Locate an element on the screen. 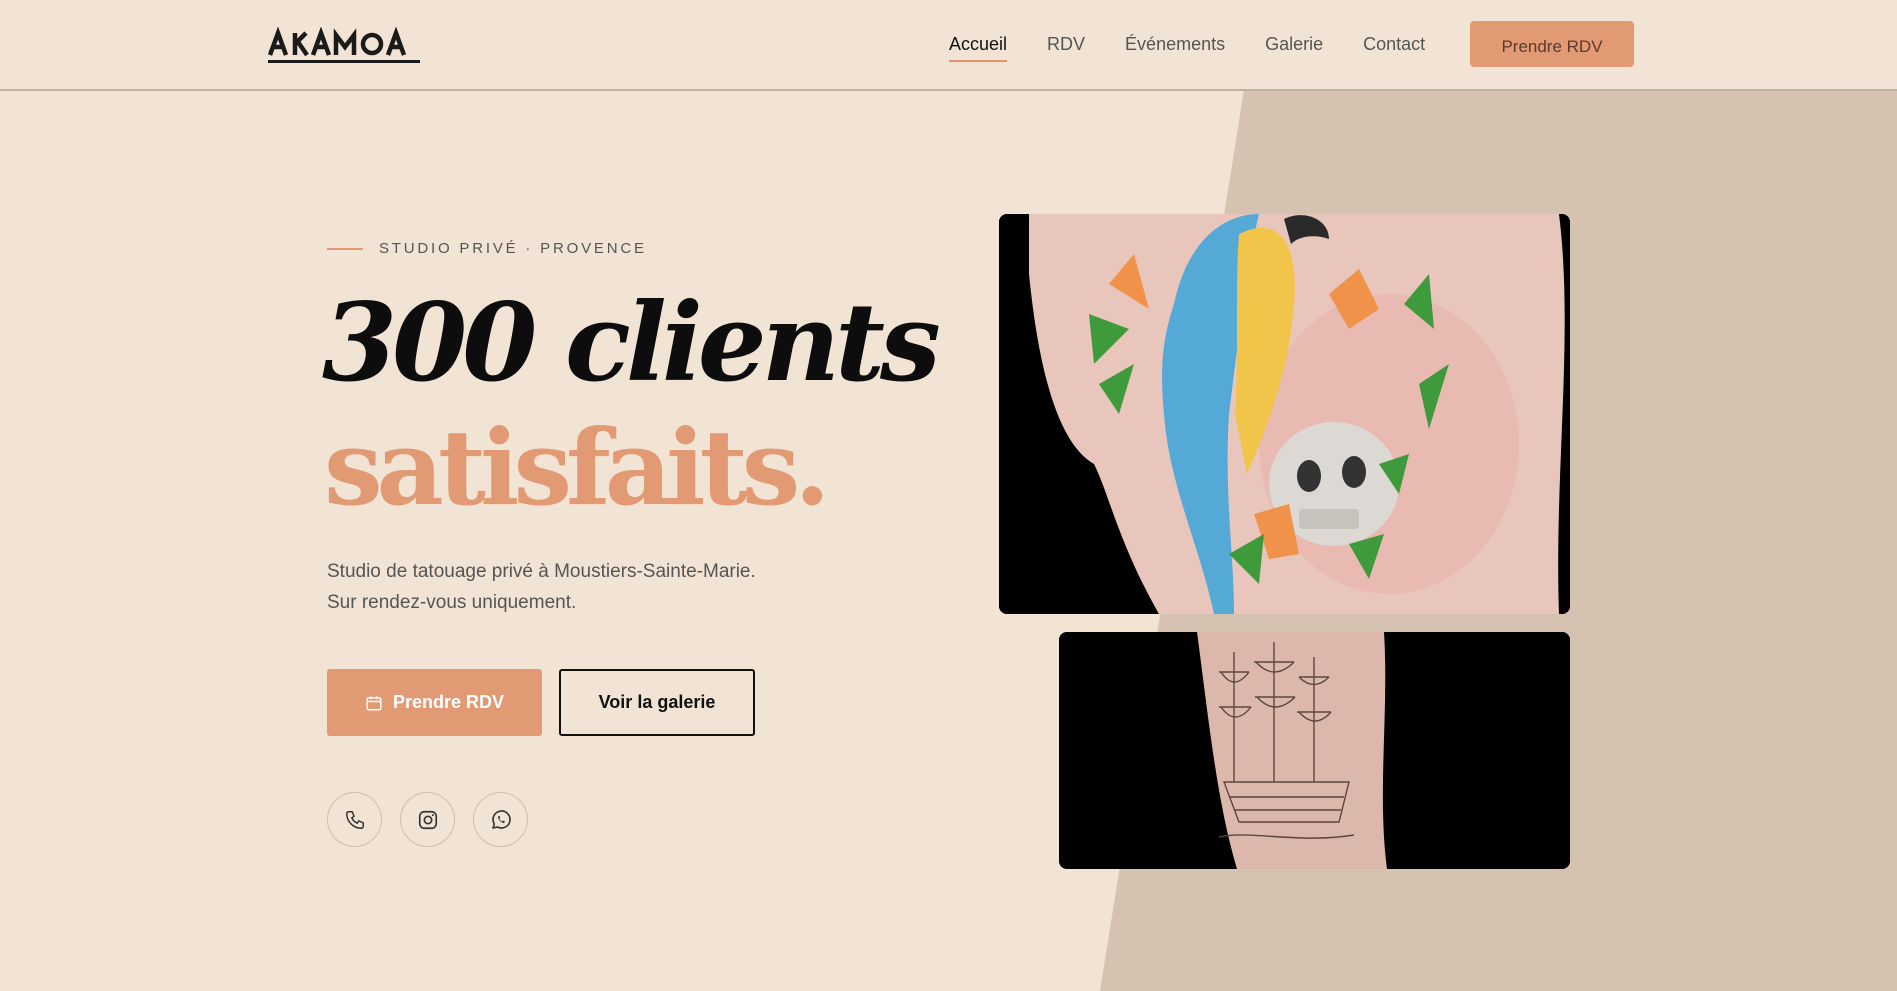 Image resolution: width=1897 pixels, height=991 pixels. social-links is located at coordinates (427, 819).